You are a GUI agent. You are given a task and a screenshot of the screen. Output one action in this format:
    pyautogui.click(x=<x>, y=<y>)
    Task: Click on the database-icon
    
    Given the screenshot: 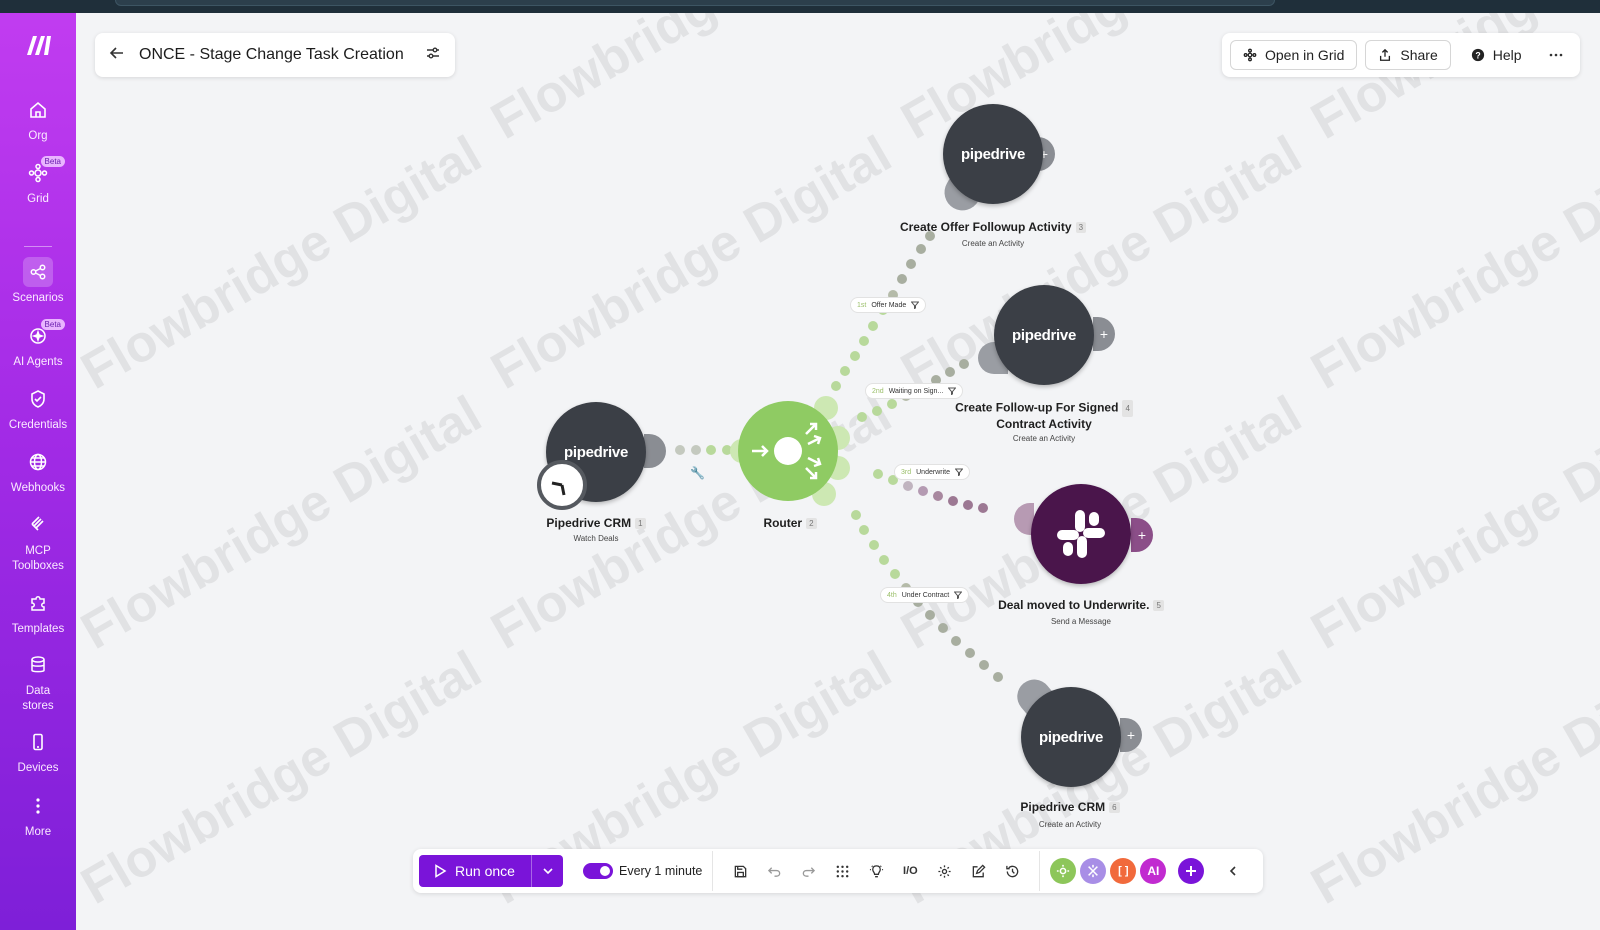 What is the action you would take?
    pyautogui.click(x=38, y=665)
    